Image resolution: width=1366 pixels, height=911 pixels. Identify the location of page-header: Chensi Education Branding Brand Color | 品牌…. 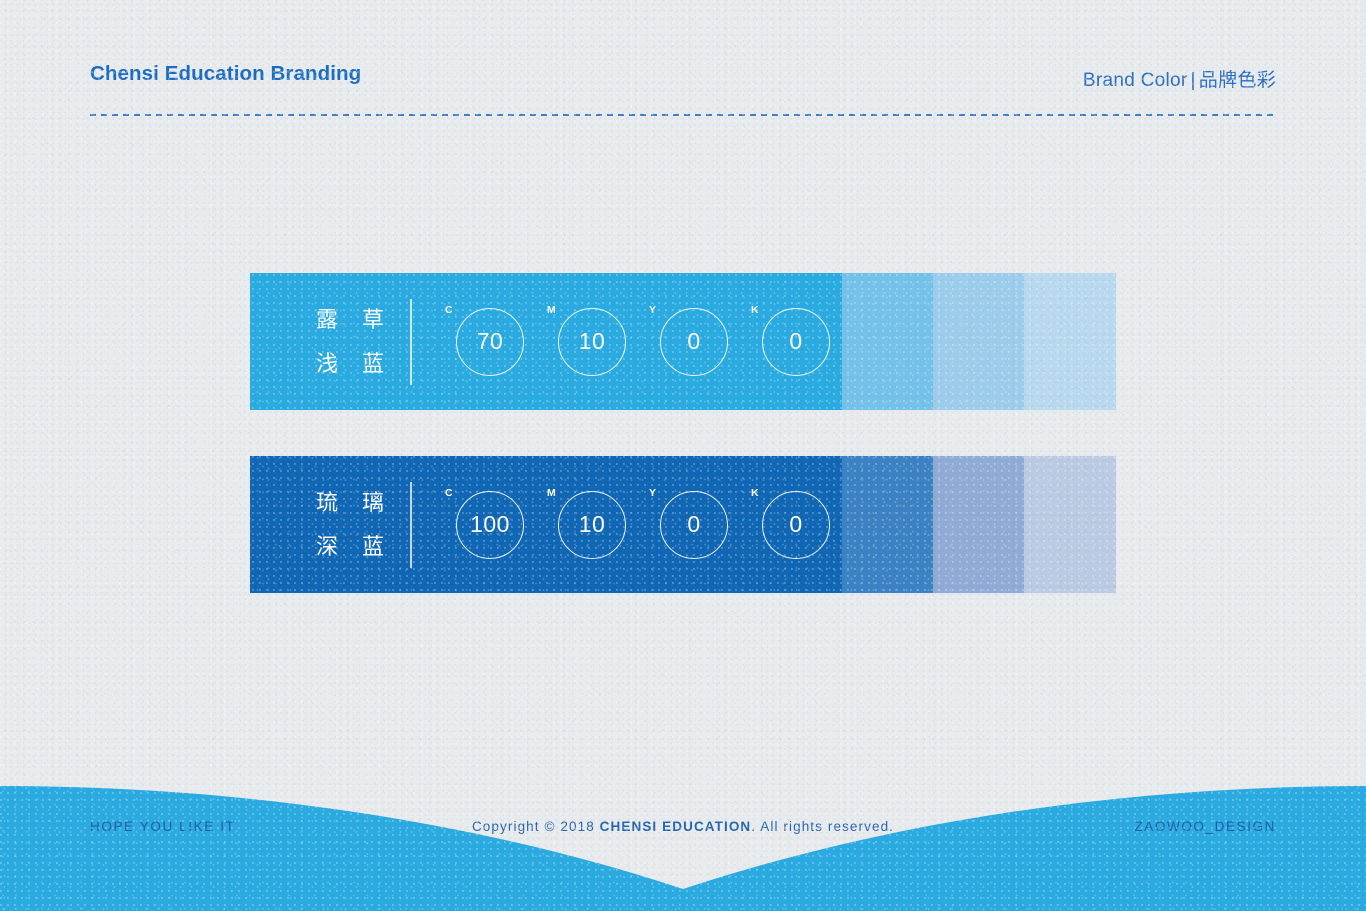
(683, 93).